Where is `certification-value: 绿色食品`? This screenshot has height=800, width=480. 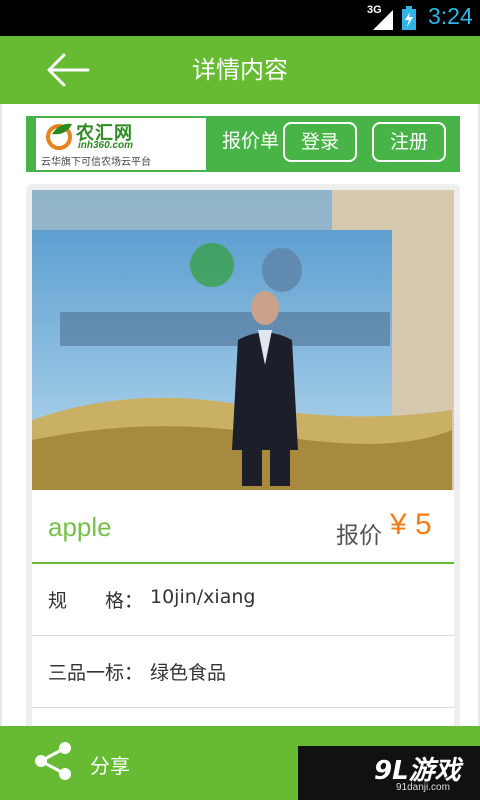
certification-value: 绿色食品 is located at coordinates (188, 673).